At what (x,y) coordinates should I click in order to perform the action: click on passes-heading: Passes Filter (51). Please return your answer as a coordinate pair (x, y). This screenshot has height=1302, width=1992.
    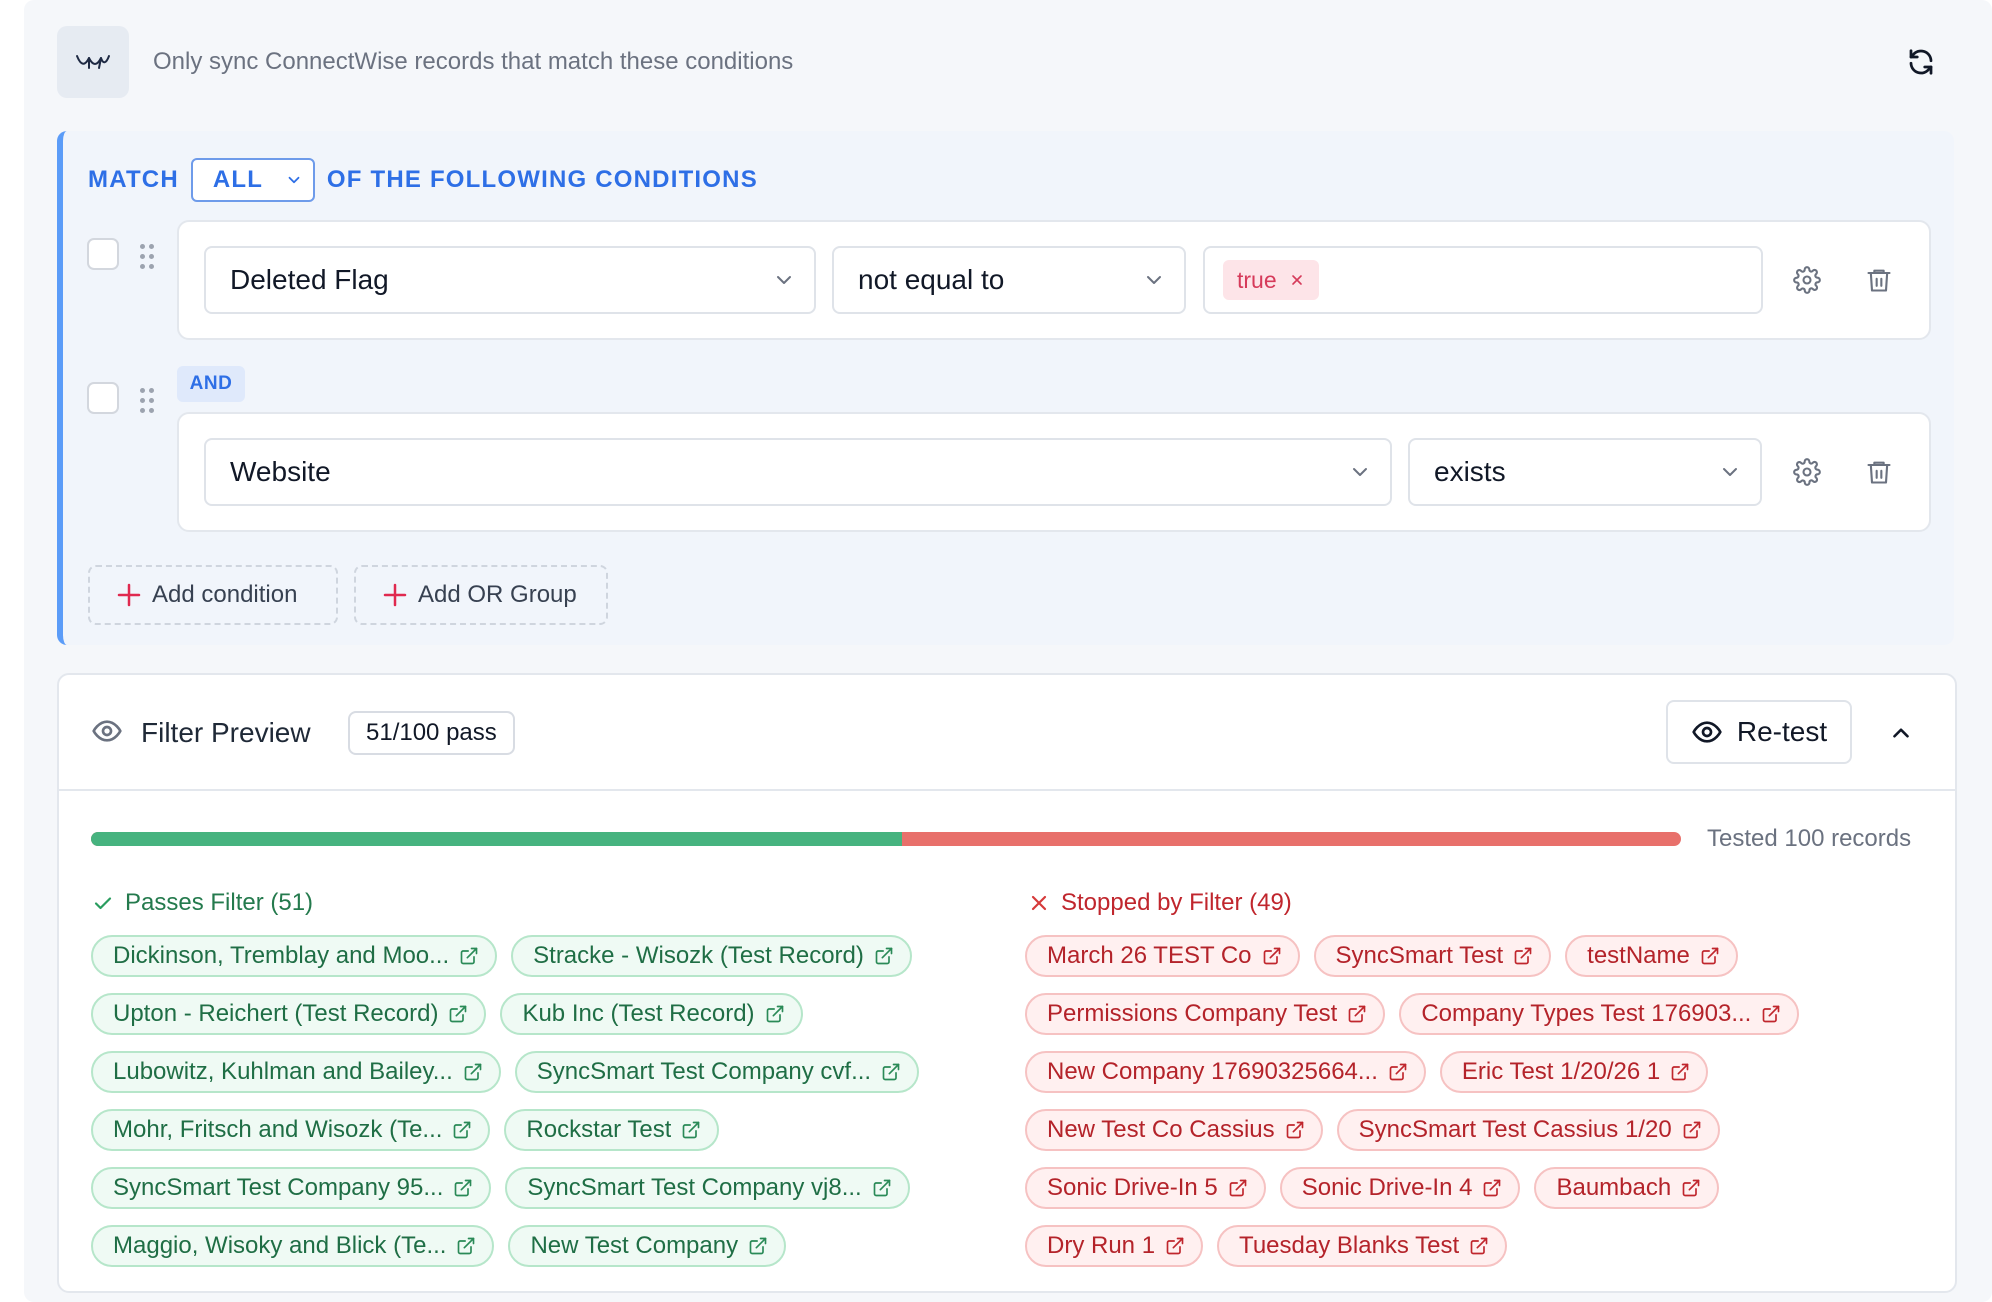
    Looking at the image, I should click on (202, 903).